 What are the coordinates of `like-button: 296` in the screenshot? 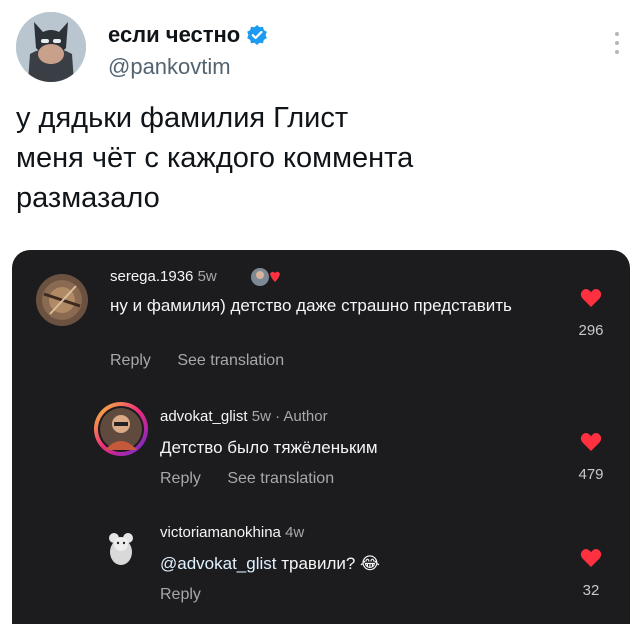 It's located at (591, 313).